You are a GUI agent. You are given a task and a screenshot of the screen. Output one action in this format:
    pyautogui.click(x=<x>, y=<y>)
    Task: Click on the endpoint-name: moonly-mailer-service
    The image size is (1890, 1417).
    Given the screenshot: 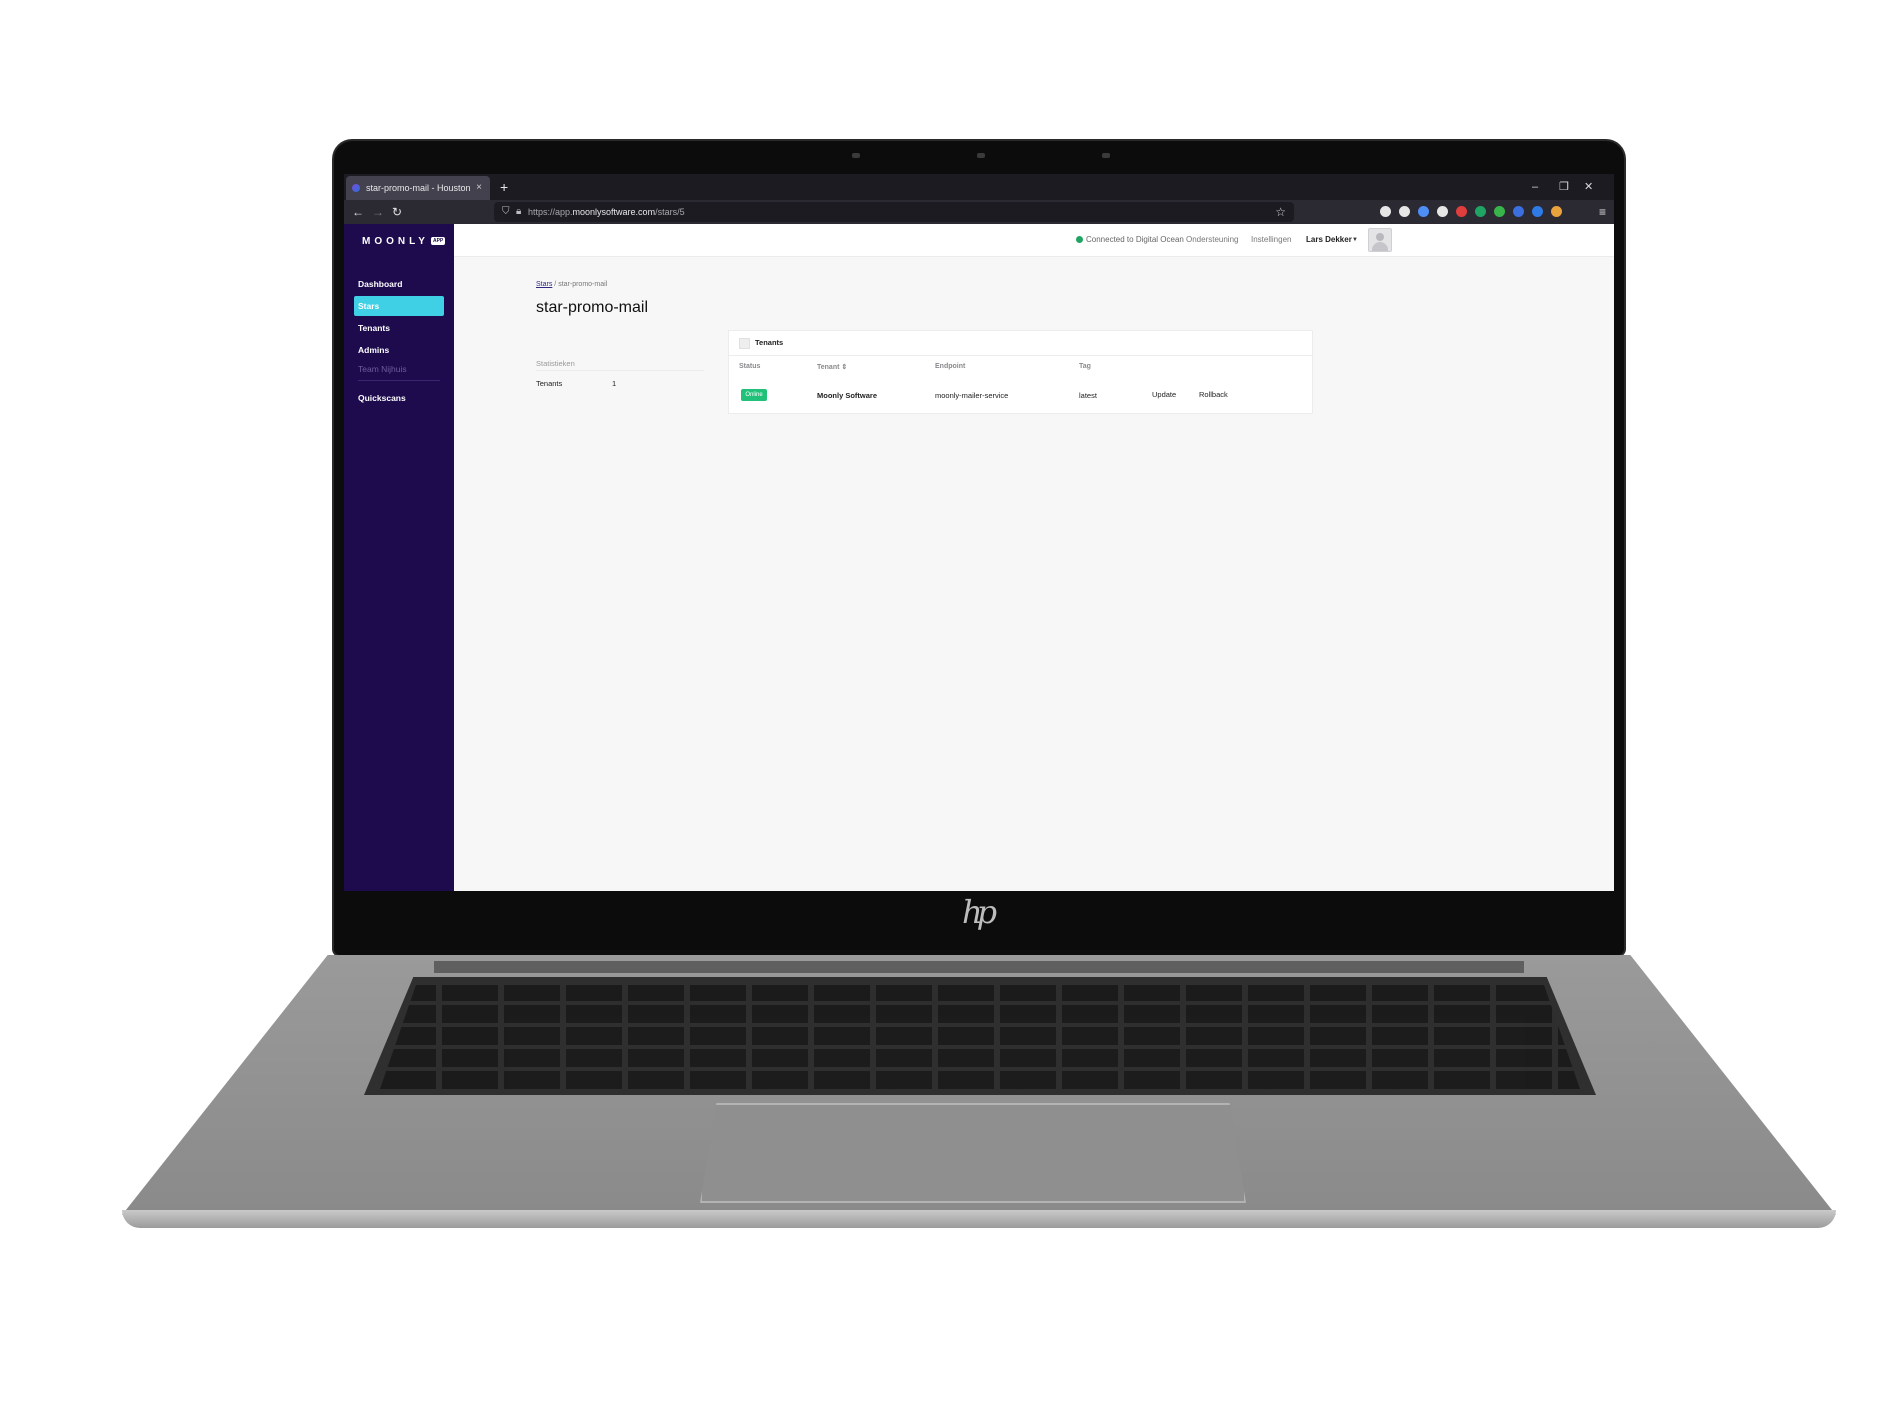 What is the action you would take?
    pyautogui.click(x=972, y=395)
    